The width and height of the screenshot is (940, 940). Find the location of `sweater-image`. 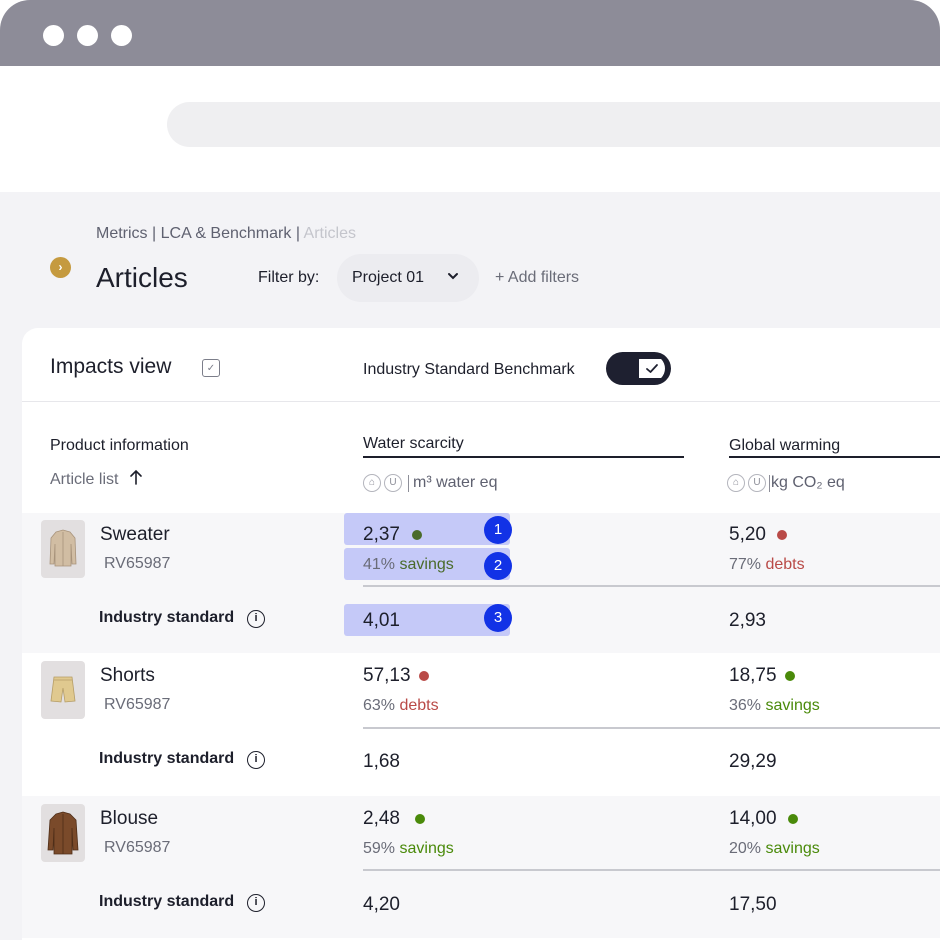

sweater-image is located at coordinates (63, 548).